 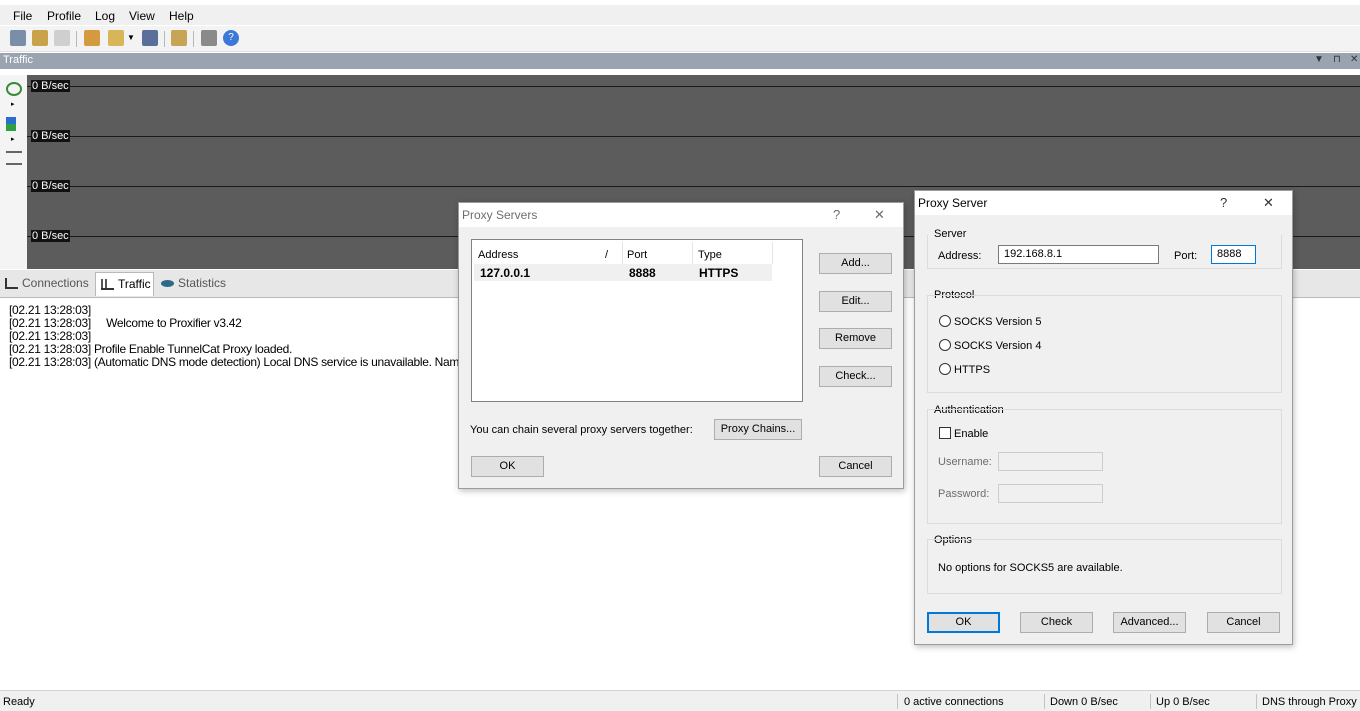 I want to click on tab-connections: Connections, so click(x=47, y=284).